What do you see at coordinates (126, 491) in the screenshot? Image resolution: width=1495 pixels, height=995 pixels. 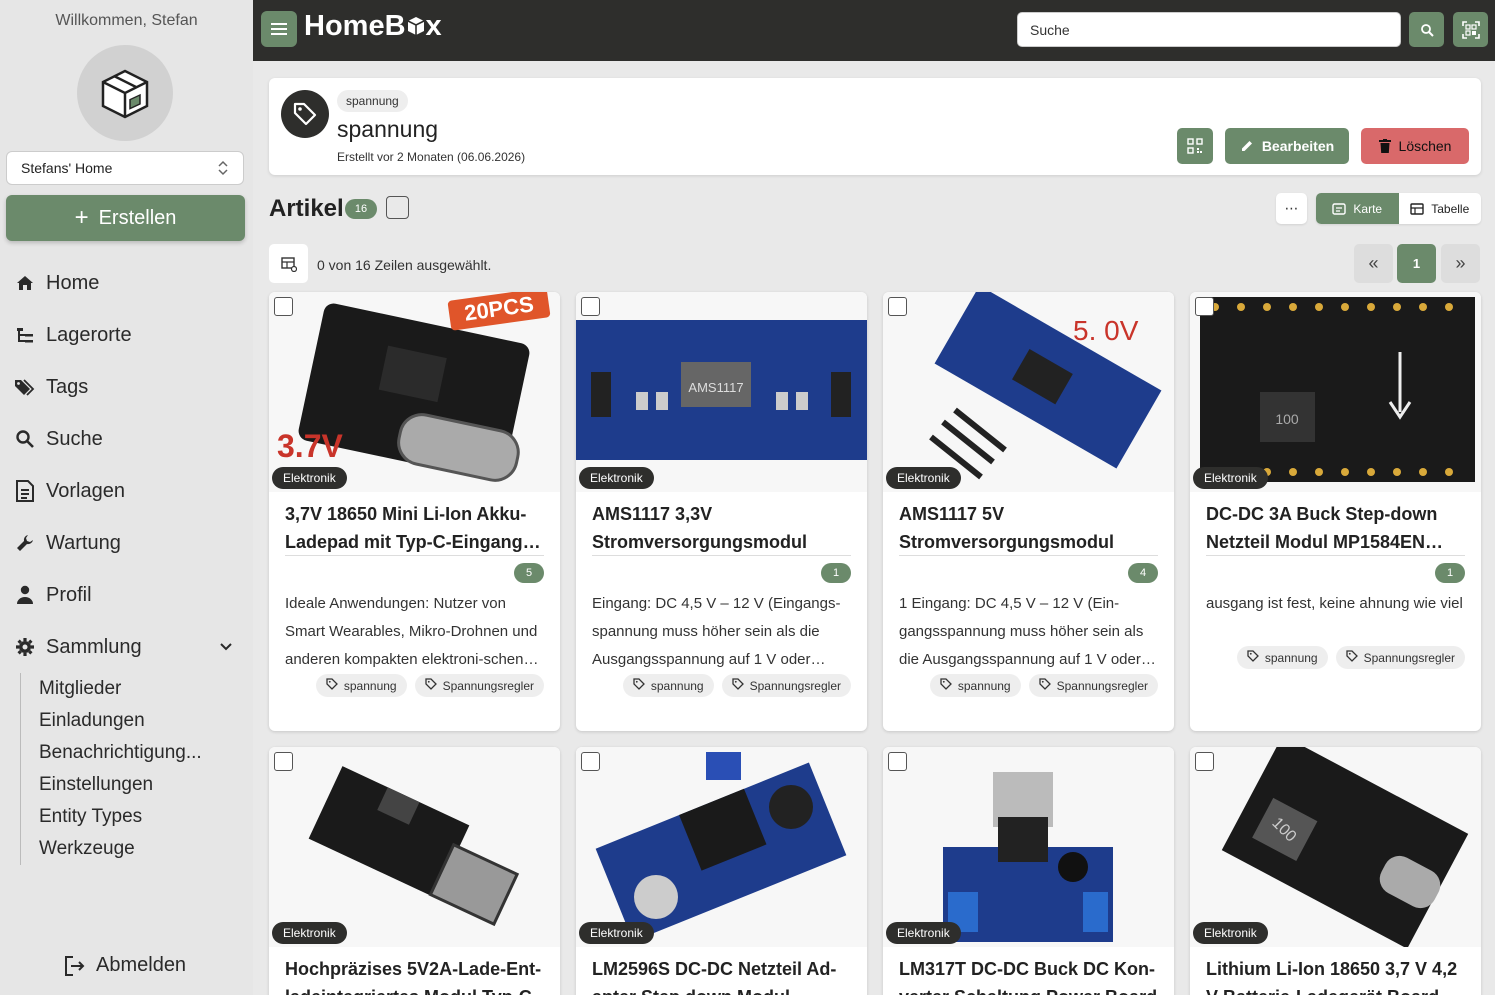 I see `sidebar-item-vorlagen: Vorlagen` at bounding box center [126, 491].